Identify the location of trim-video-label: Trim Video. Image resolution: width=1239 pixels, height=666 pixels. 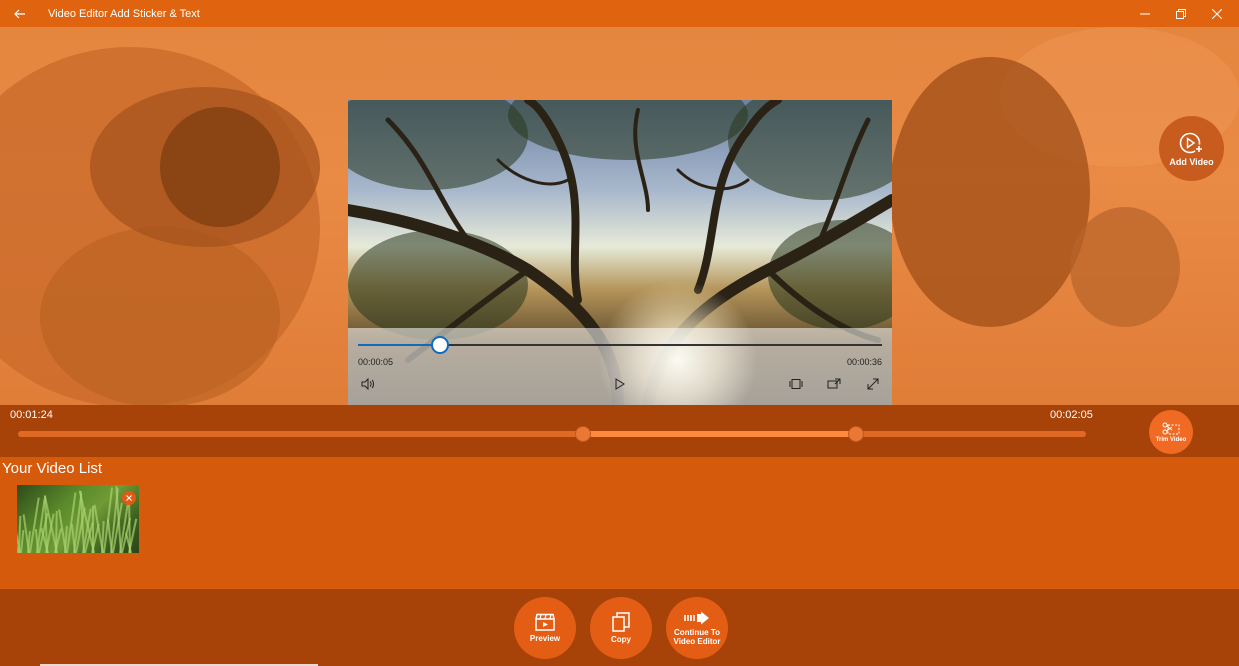
(1171, 439).